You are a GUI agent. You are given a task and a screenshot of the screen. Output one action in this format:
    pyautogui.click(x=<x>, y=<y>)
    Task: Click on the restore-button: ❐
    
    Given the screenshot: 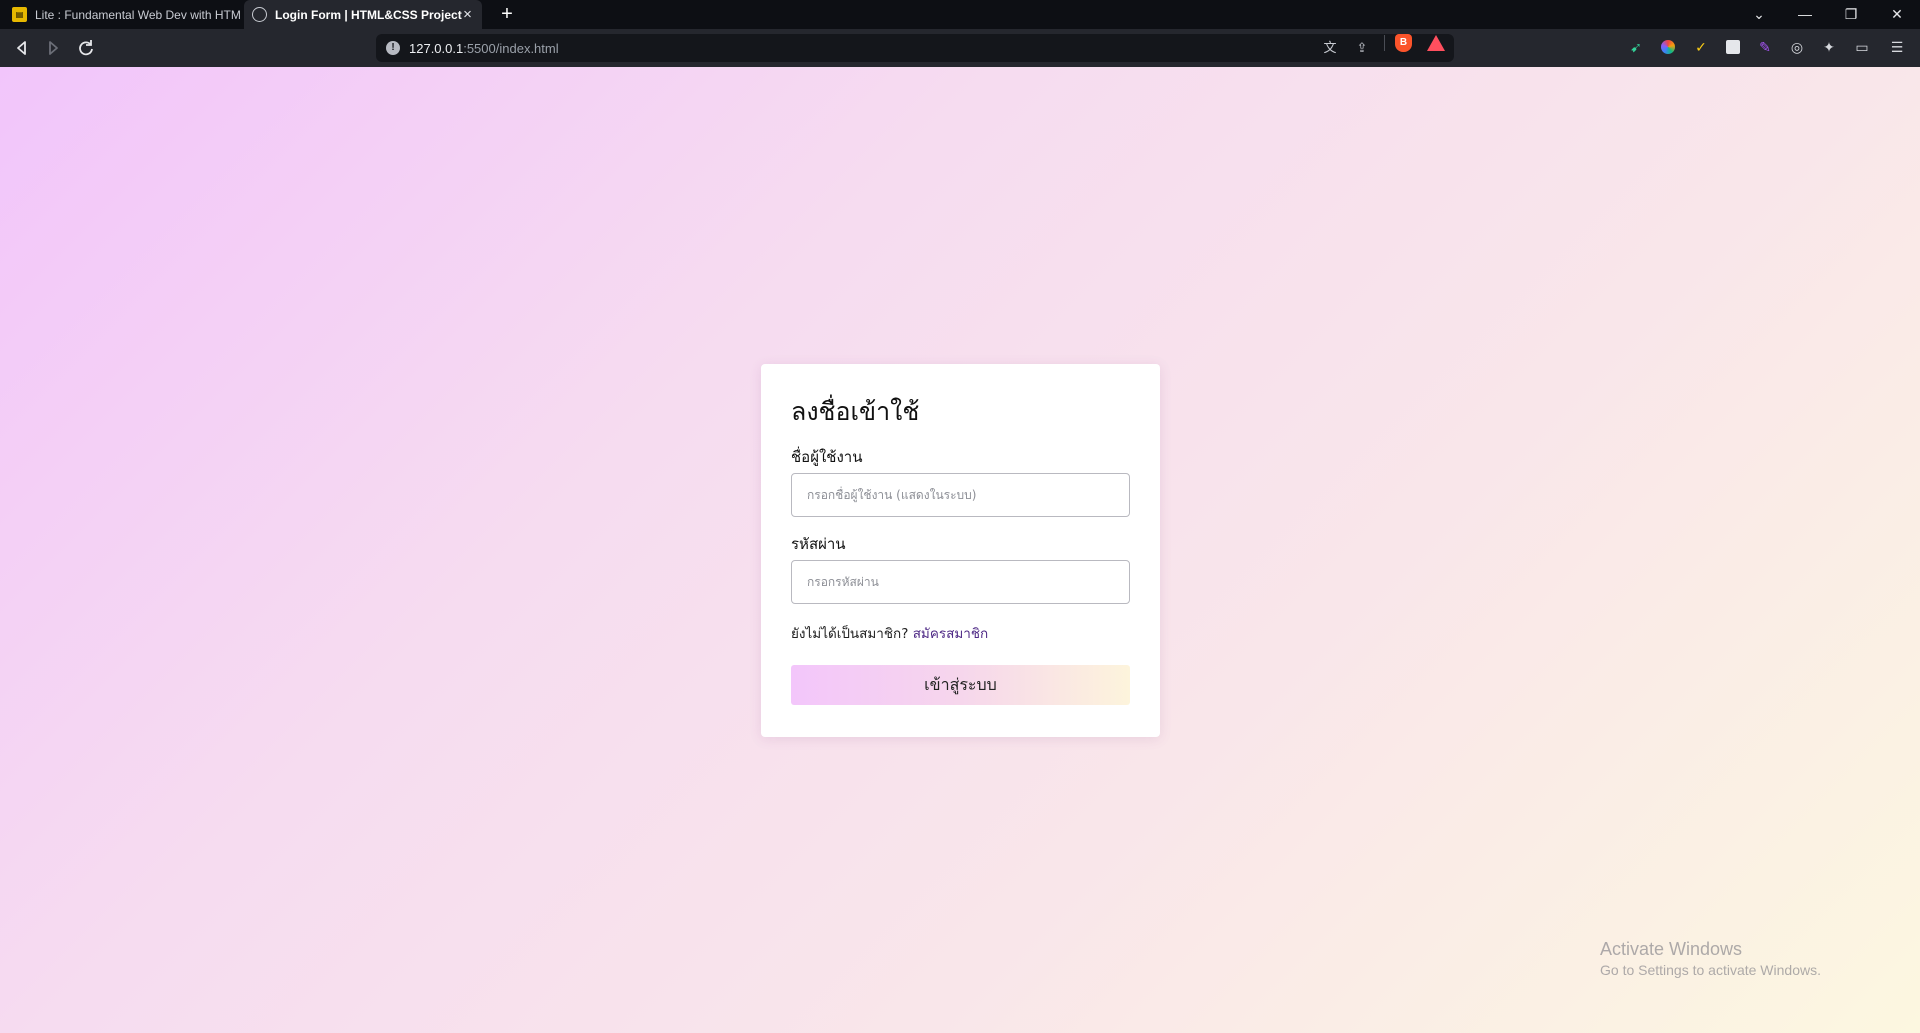 What is the action you would take?
    pyautogui.click(x=1851, y=14)
    